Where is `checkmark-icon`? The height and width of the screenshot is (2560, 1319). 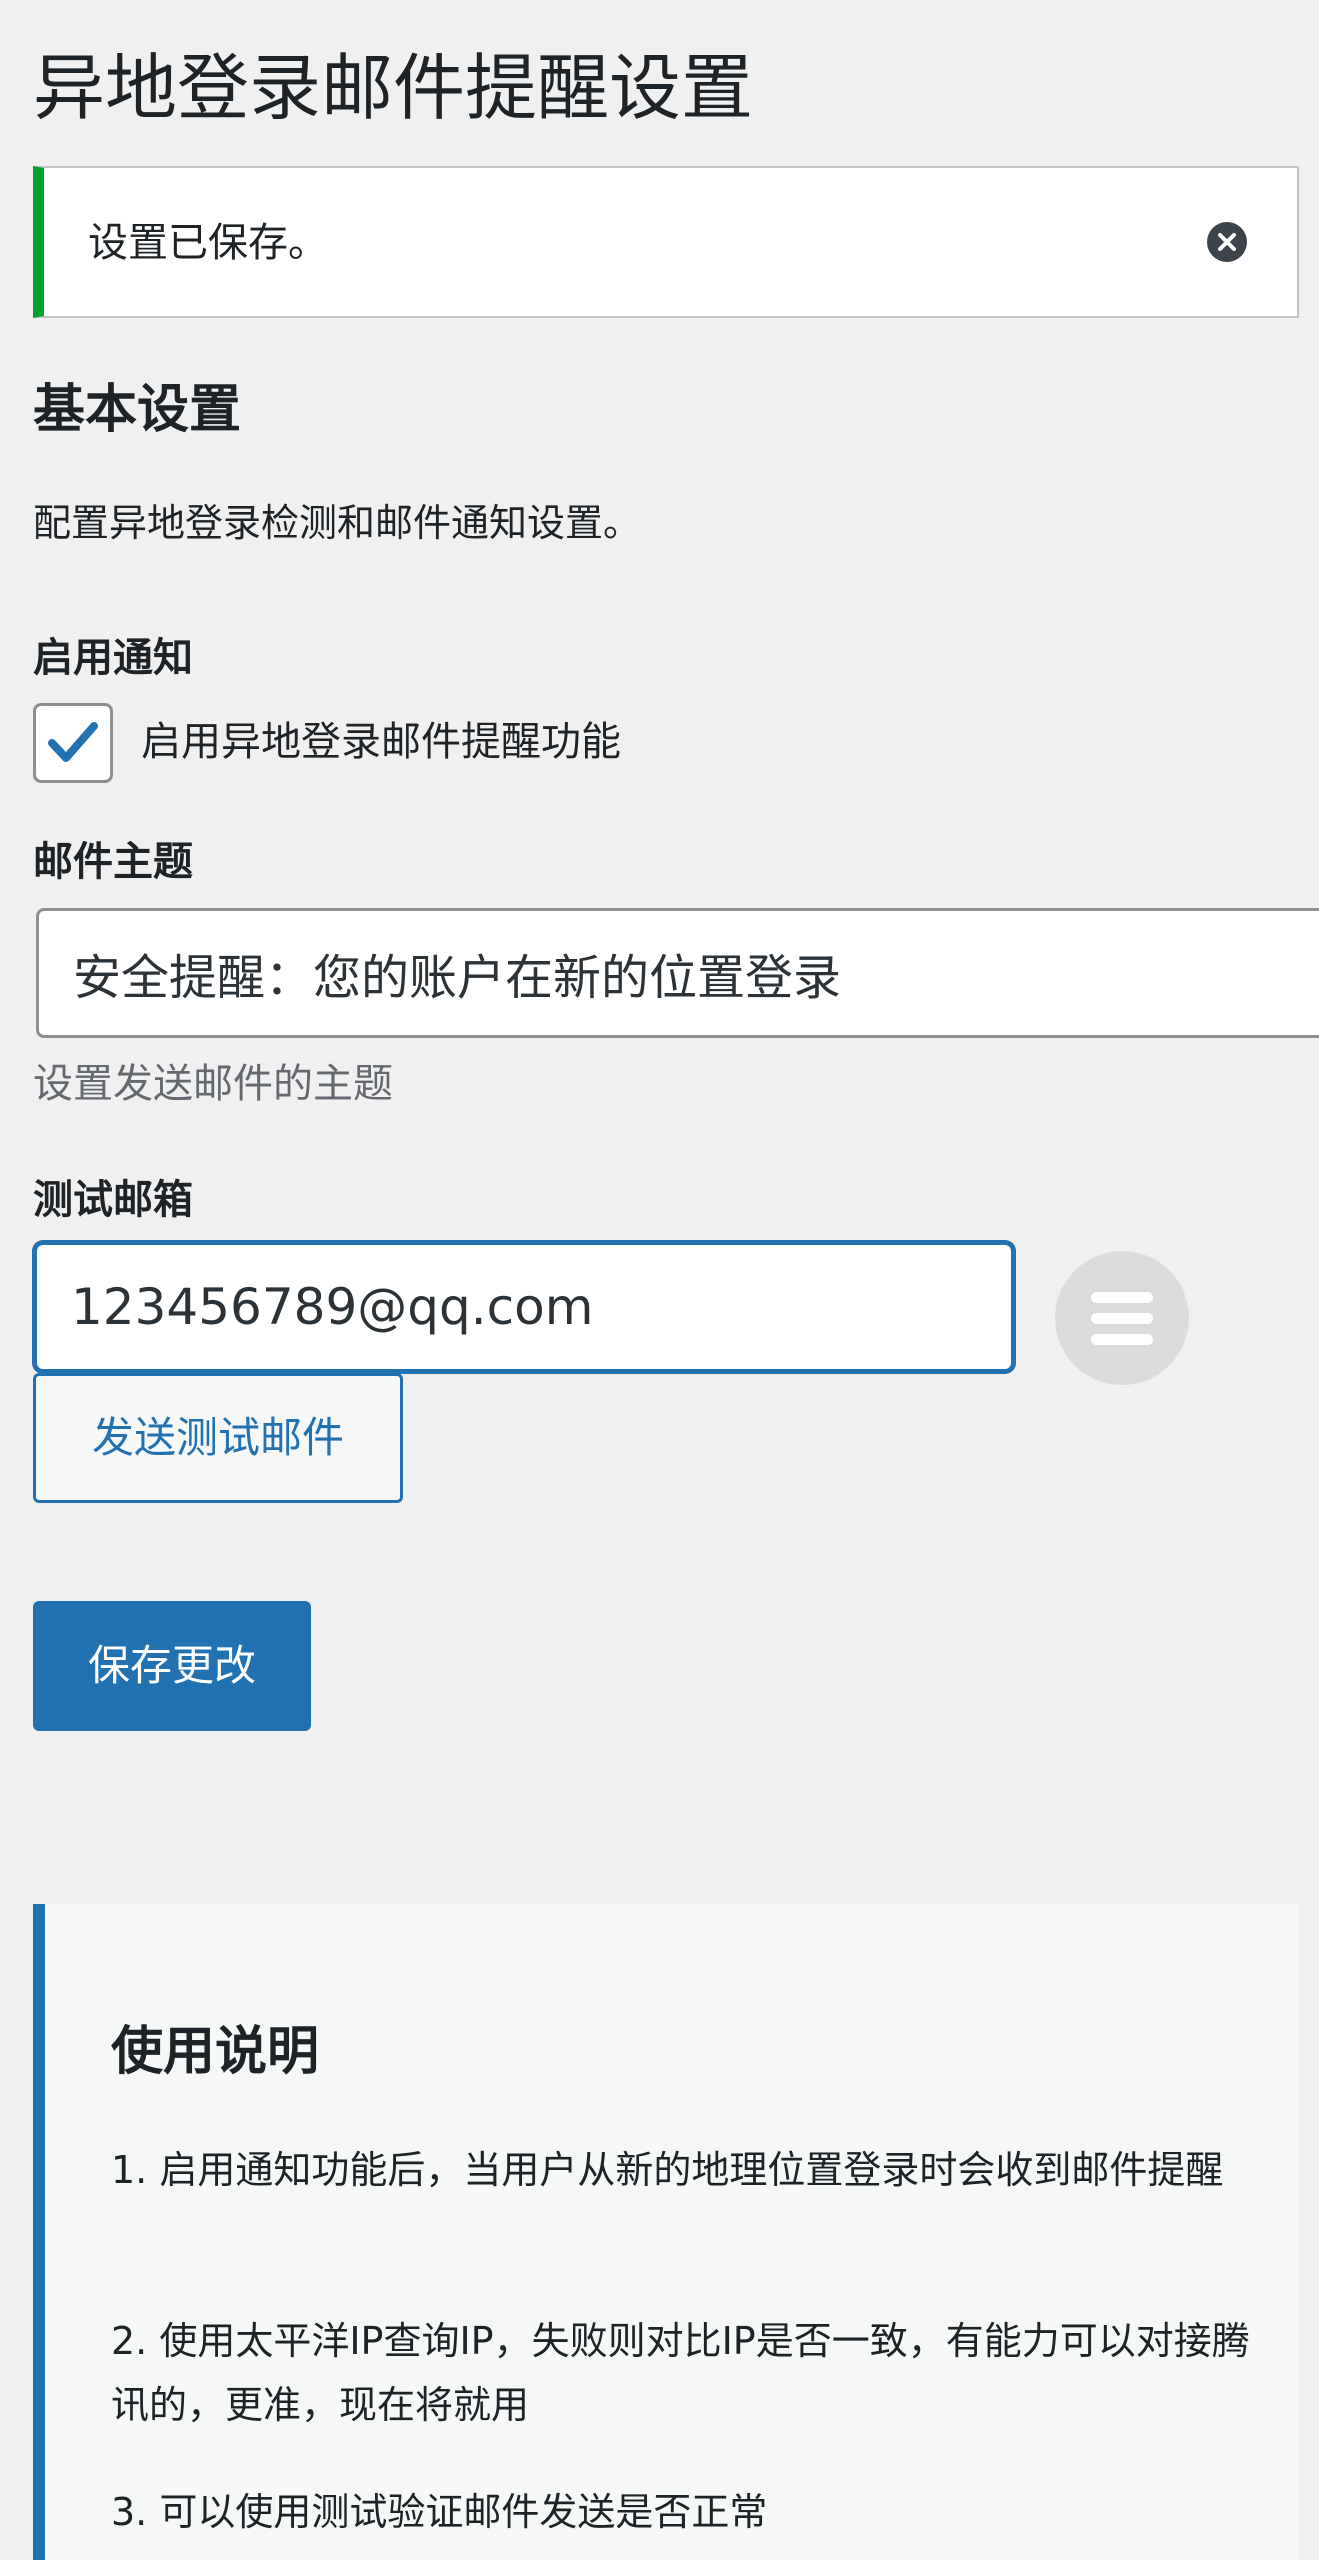
checkmark-icon is located at coordinates (73, 742).